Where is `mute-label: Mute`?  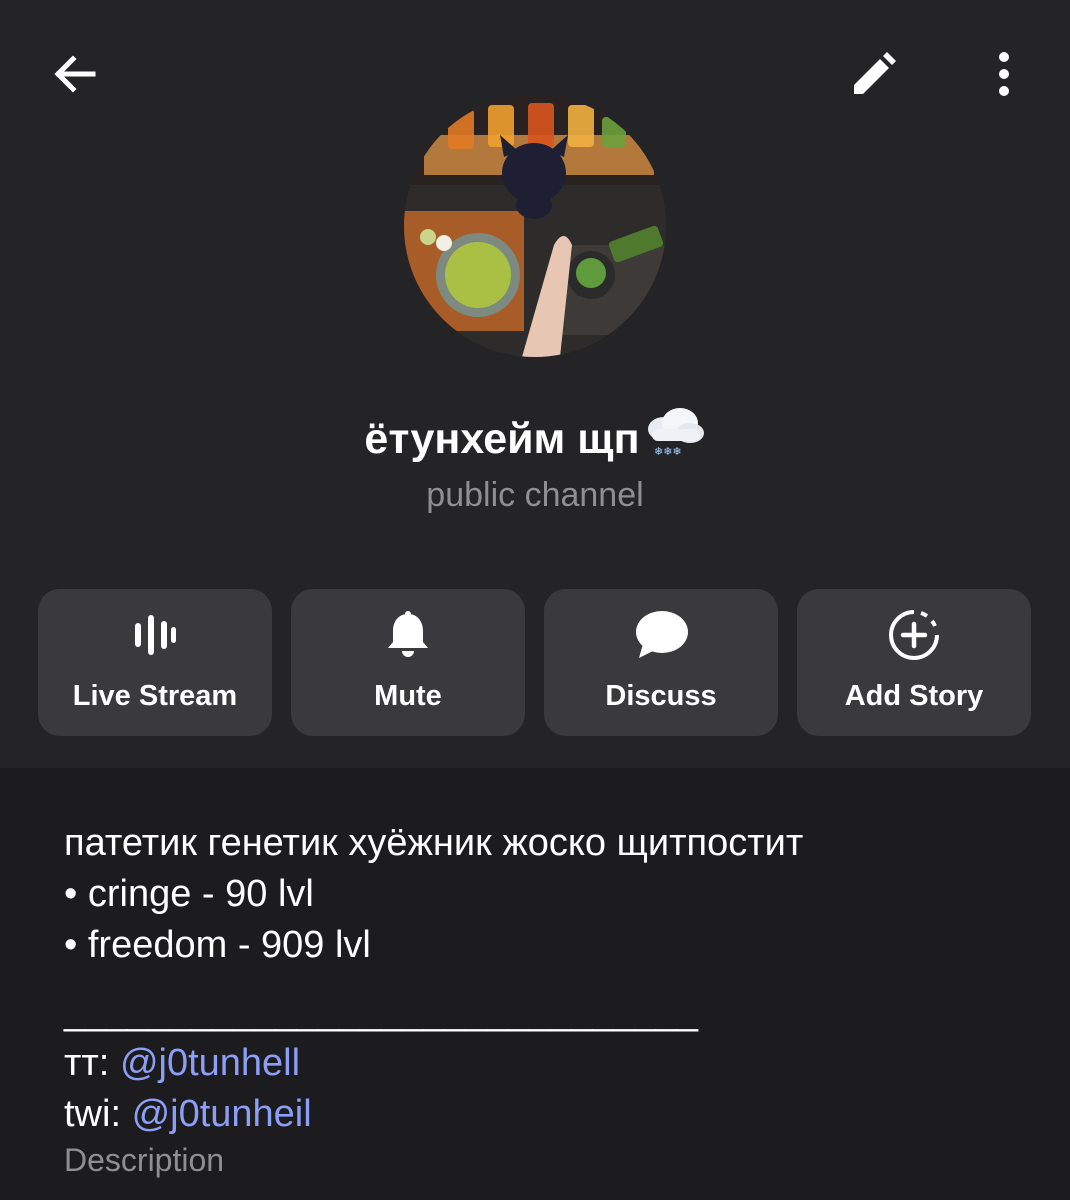 mute-label: Mute is located at coordinates (408, 696).